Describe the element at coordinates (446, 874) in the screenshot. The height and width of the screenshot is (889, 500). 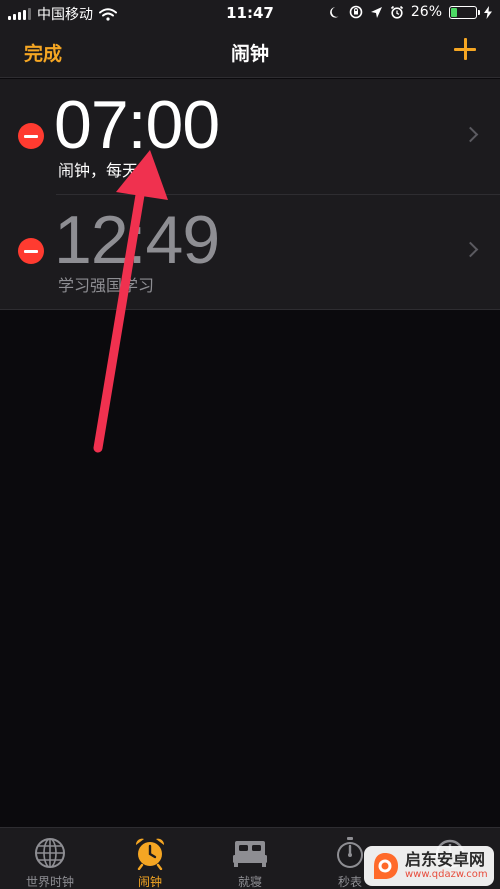
I see `watermark-url: www.qdazw.com` at that location.